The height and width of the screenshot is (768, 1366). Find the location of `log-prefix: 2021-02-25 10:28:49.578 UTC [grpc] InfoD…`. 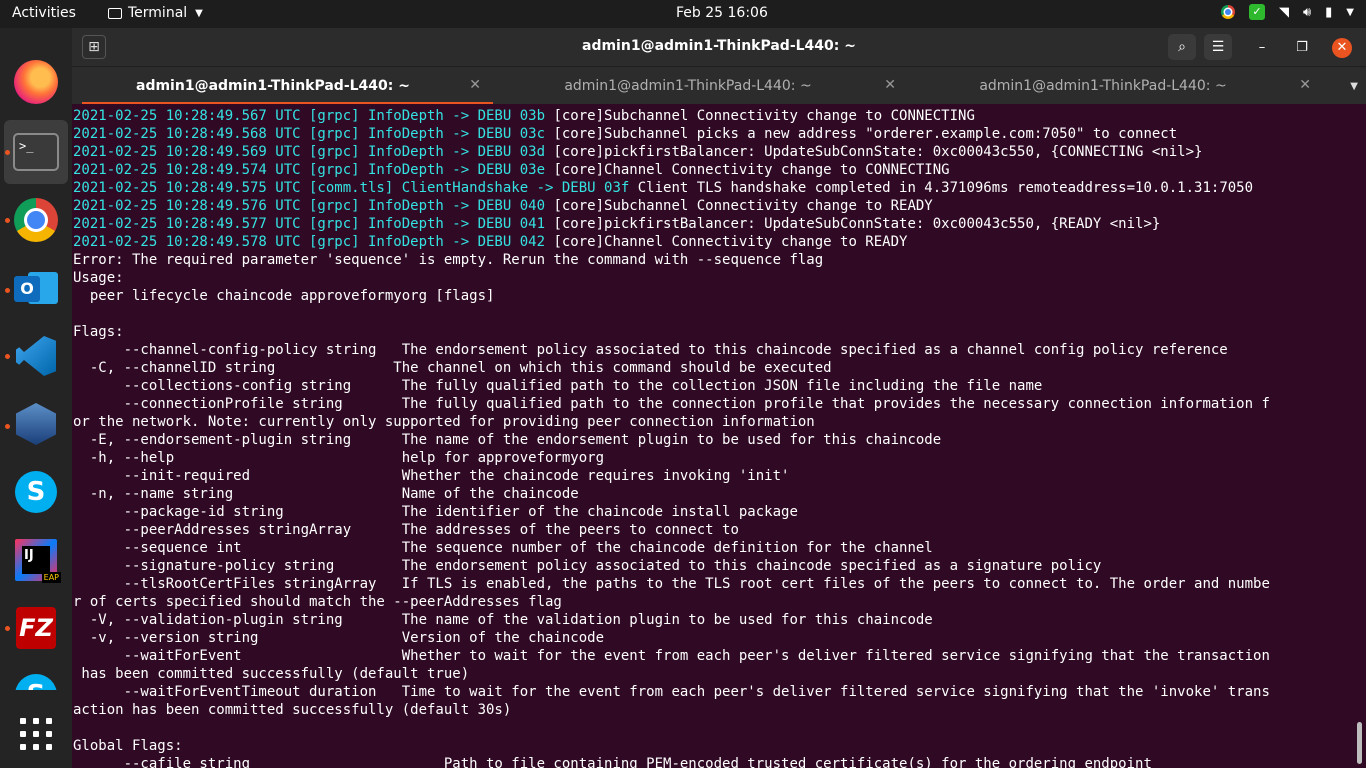

log-prefix: 2021-02-25 10:28:49.578 UTC [grpc] InfoD… is located at coordinates (313, 242).